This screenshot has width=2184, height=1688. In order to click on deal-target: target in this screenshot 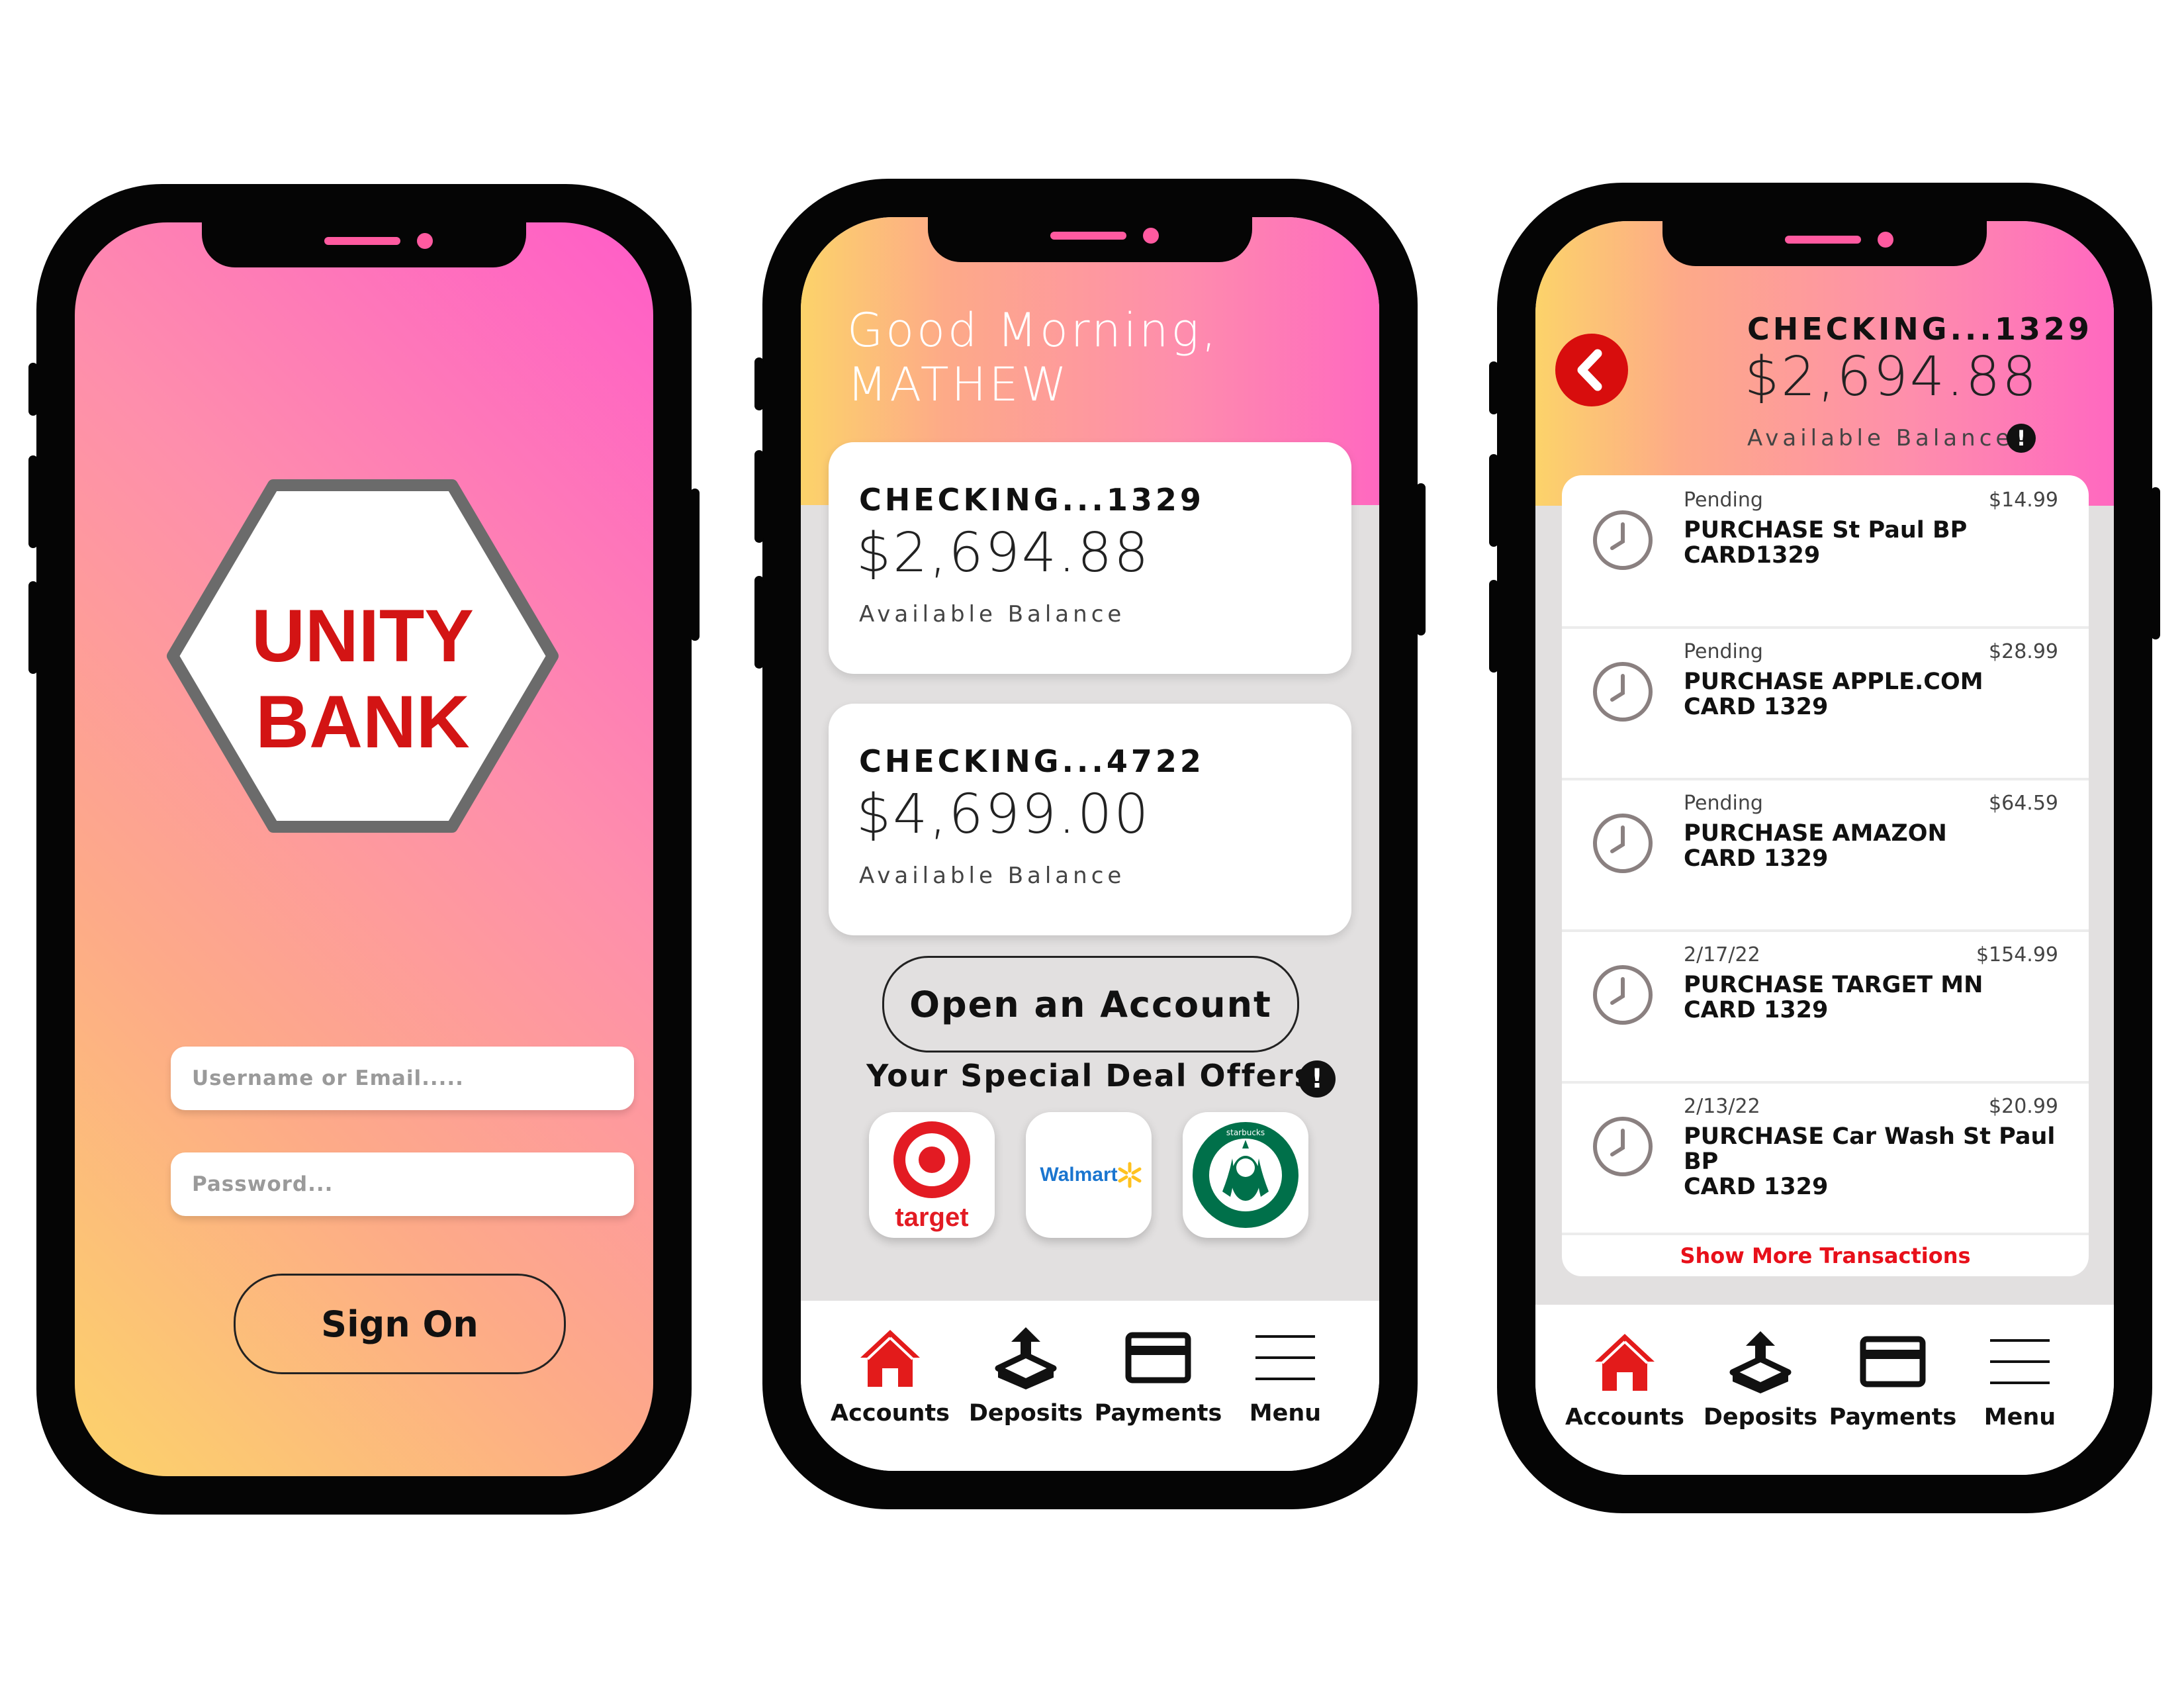, I will do `click(932, 1175)`.